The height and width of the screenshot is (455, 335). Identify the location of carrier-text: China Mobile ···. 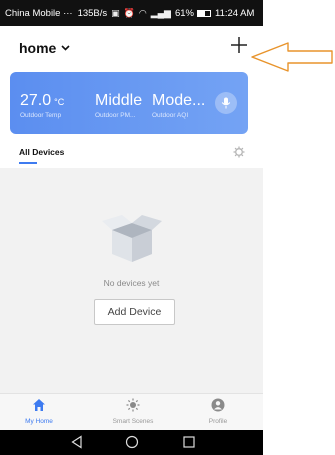
(39, 13).